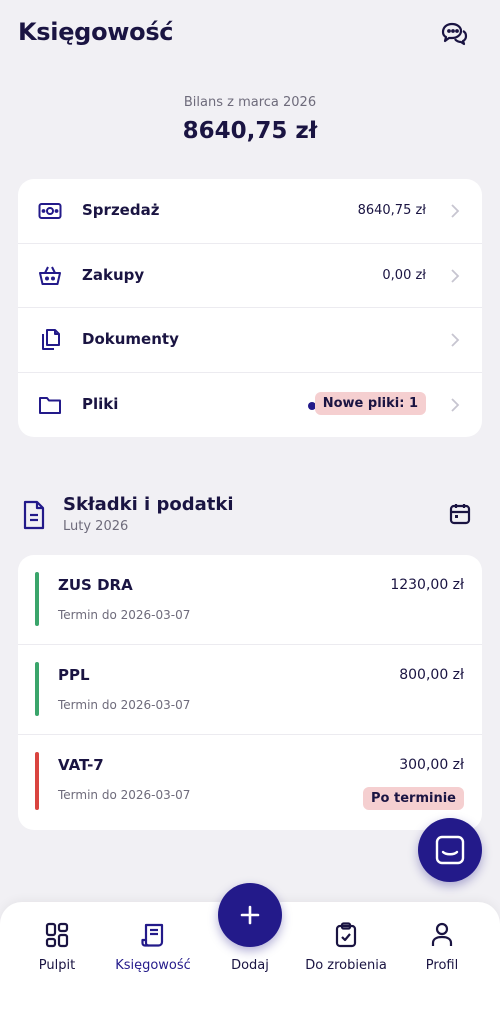 Image resolution: width=500 pixels, height=1013 pixels. Describe the element at coordinates (113, 274) in the screenshot. I see `menu-item-label: Zakupy` at that location.